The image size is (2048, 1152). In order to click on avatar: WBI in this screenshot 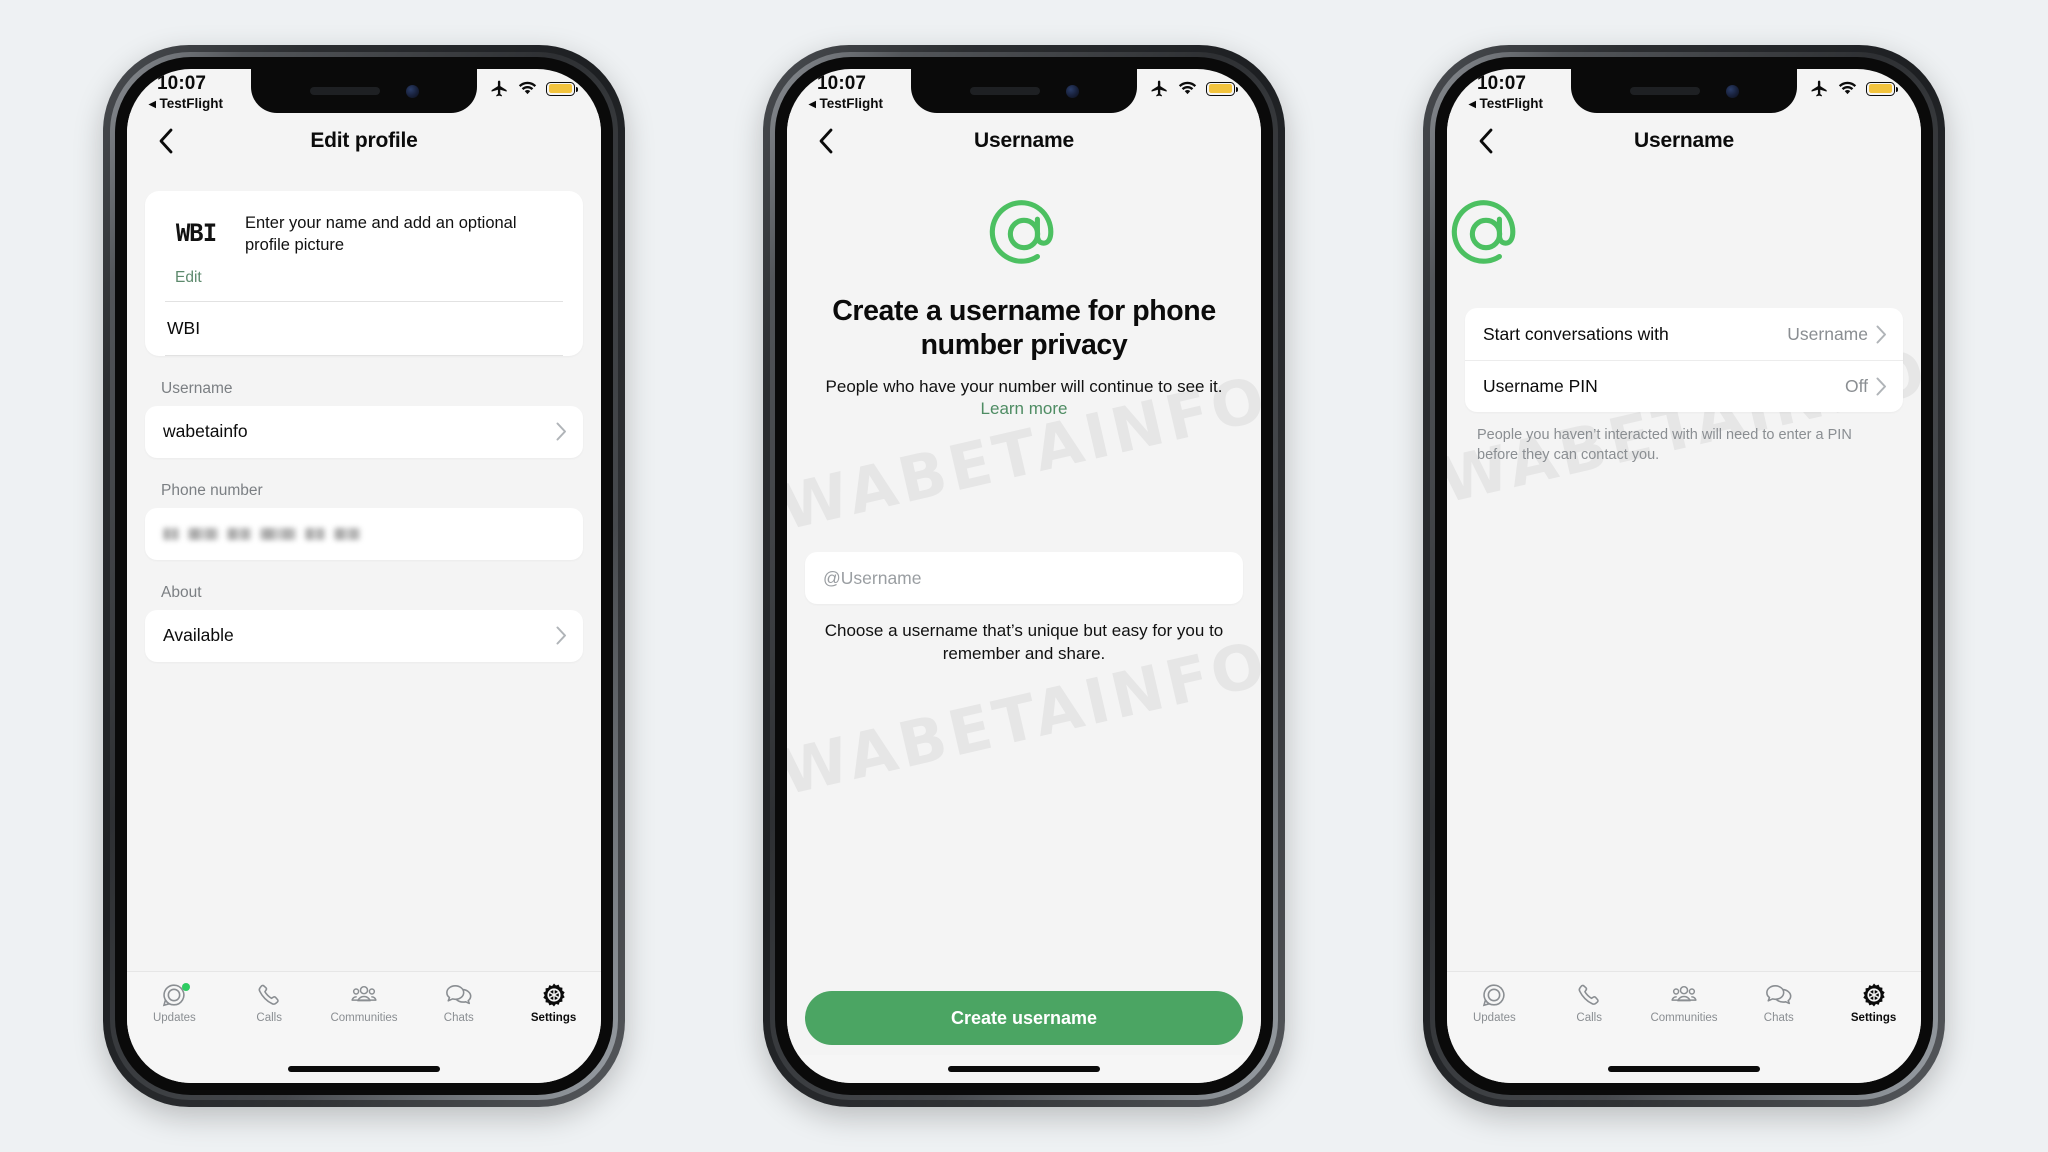, I will do `click(196, 233)`.